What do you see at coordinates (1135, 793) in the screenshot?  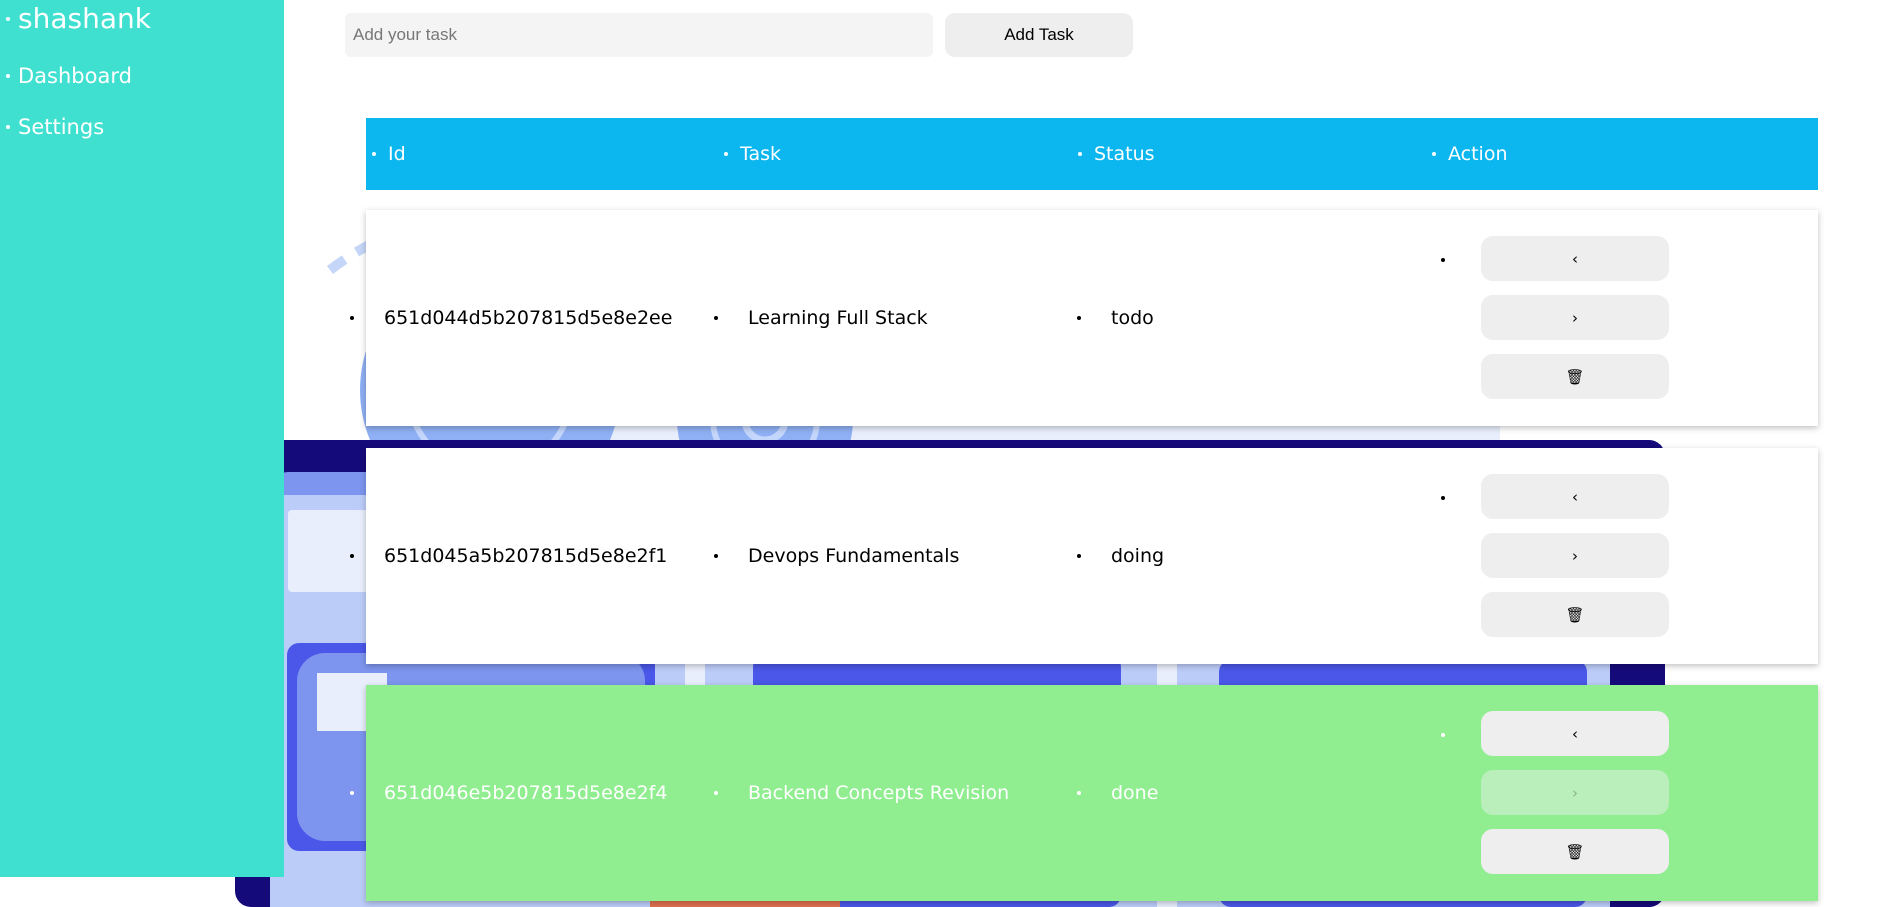 I see `task-status: done` at bounding box center [1135, 793].